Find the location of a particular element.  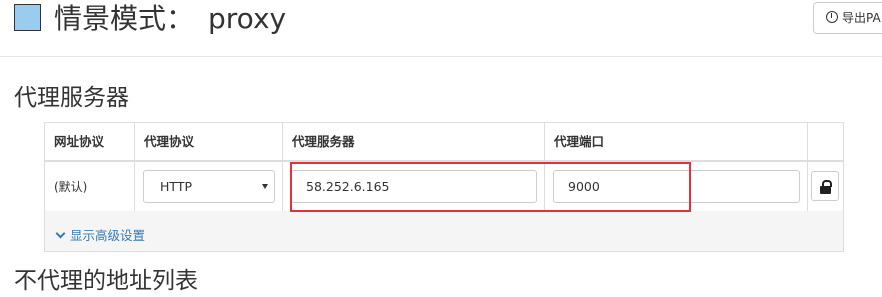

export-button-label: 导出PA is located at coordinates (861, 18).